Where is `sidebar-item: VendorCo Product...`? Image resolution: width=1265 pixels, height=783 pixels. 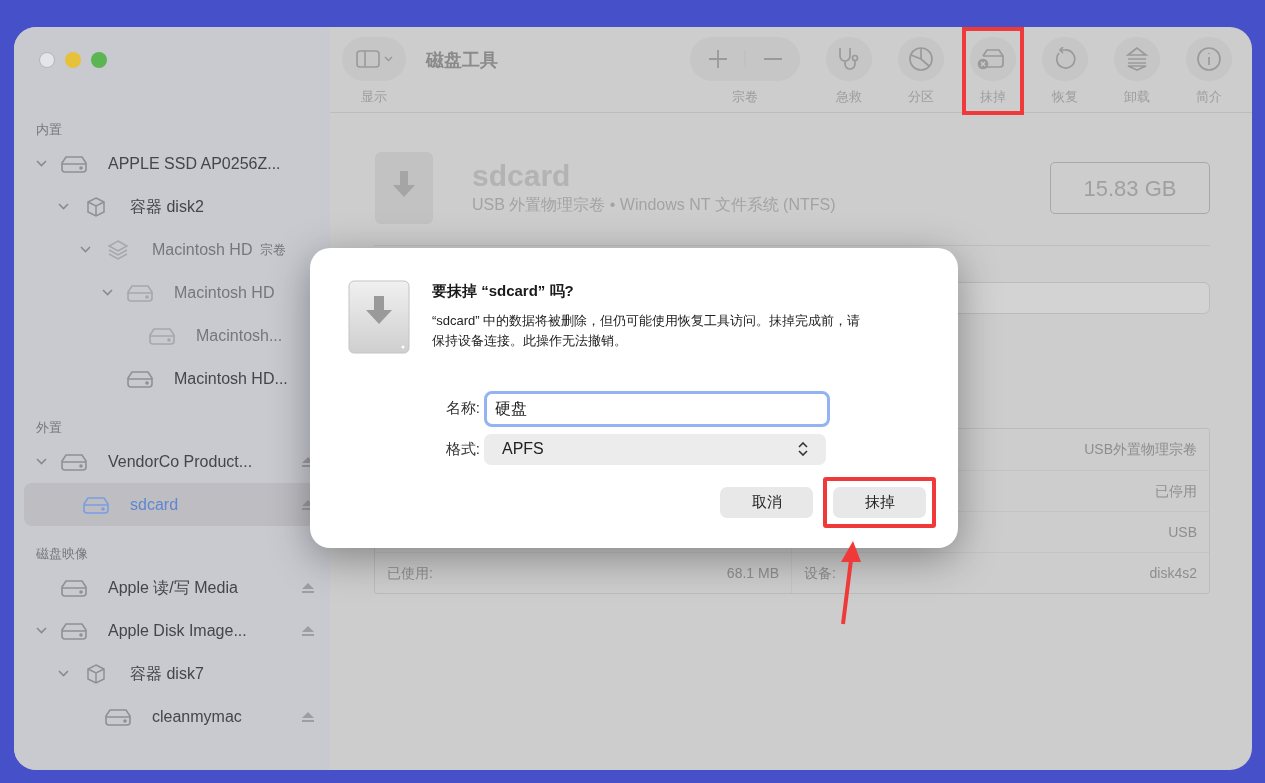 sidebar-item: VendorCo Product... is located at coordinates (176, 461).